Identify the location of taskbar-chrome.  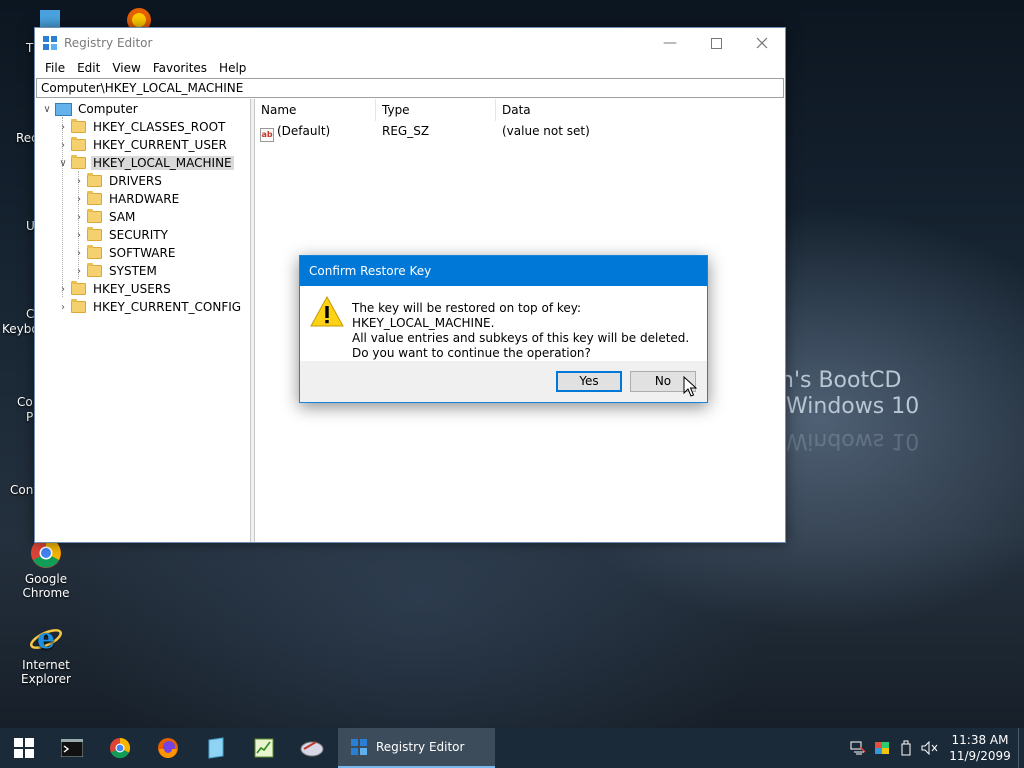
(120, 748).